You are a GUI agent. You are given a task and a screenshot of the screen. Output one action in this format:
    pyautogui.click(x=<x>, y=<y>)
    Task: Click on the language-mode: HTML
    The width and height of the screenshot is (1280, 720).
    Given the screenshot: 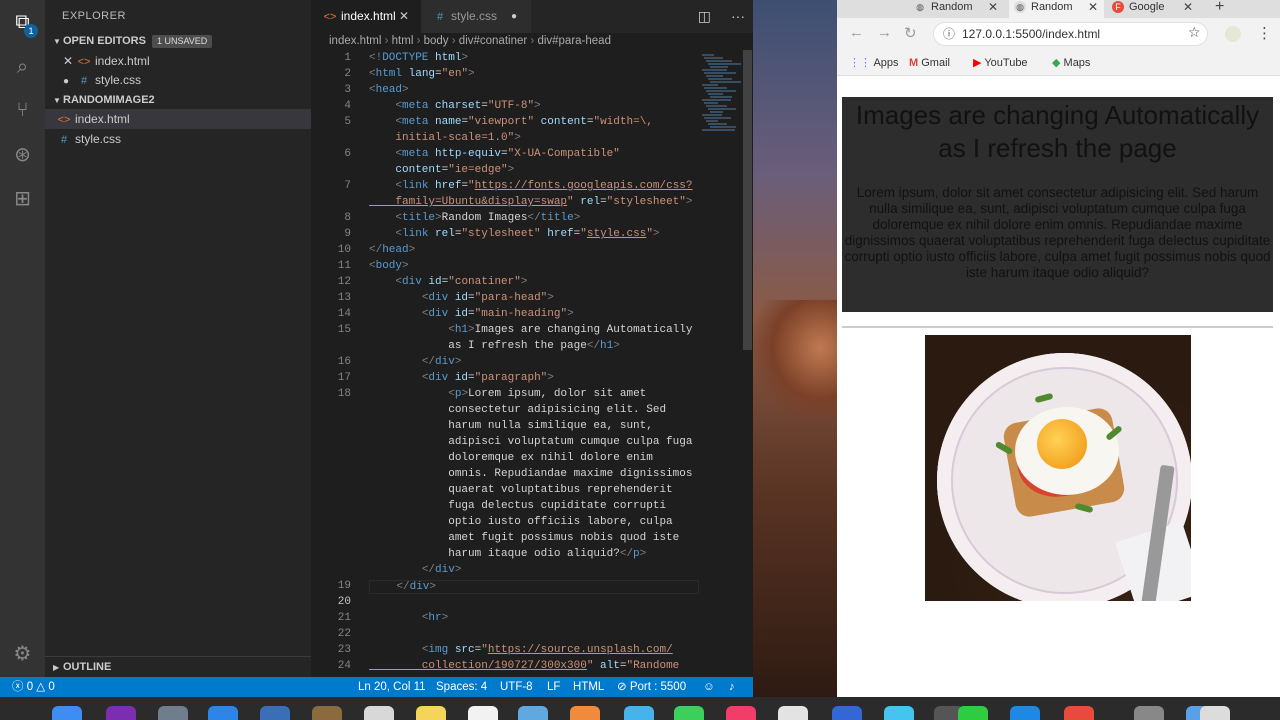 What is the action you would take?
    pyautogui.click(x=588, y=687)
    